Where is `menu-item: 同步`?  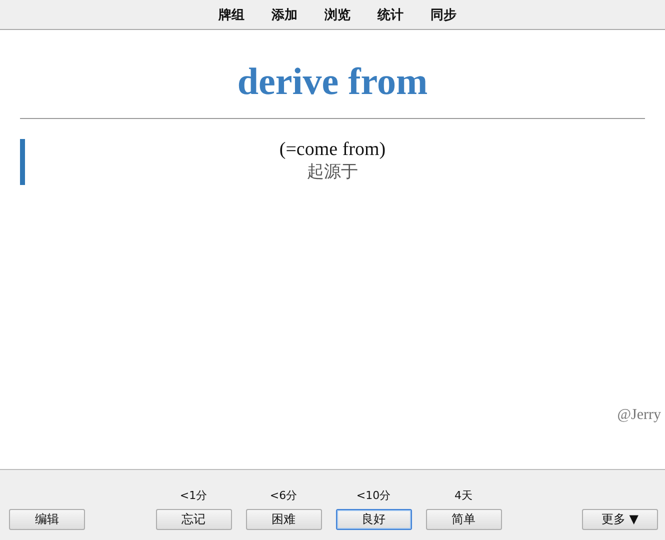
menu-item: 同步 is located at coordinates (443, 15).